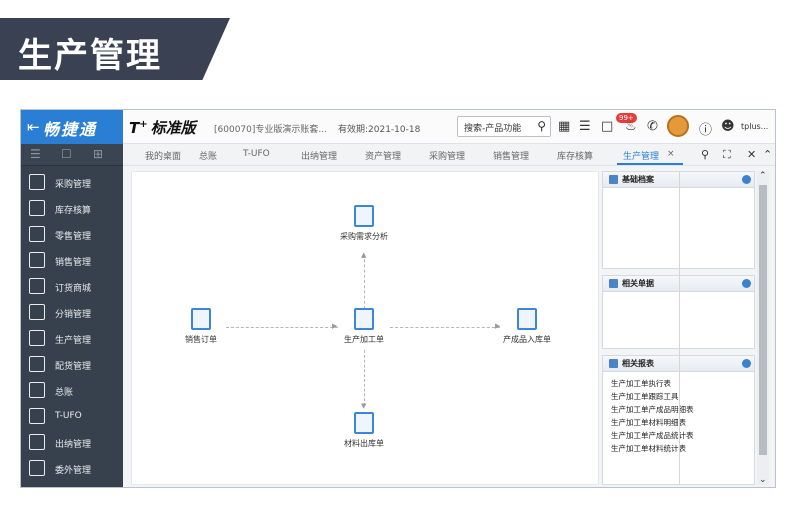 This screenshot has width=790, height=513. Describe the element at coordinates (72, 443) in the screenshot. I see `sidebar-item-cashier: 出纳管理` at that location.